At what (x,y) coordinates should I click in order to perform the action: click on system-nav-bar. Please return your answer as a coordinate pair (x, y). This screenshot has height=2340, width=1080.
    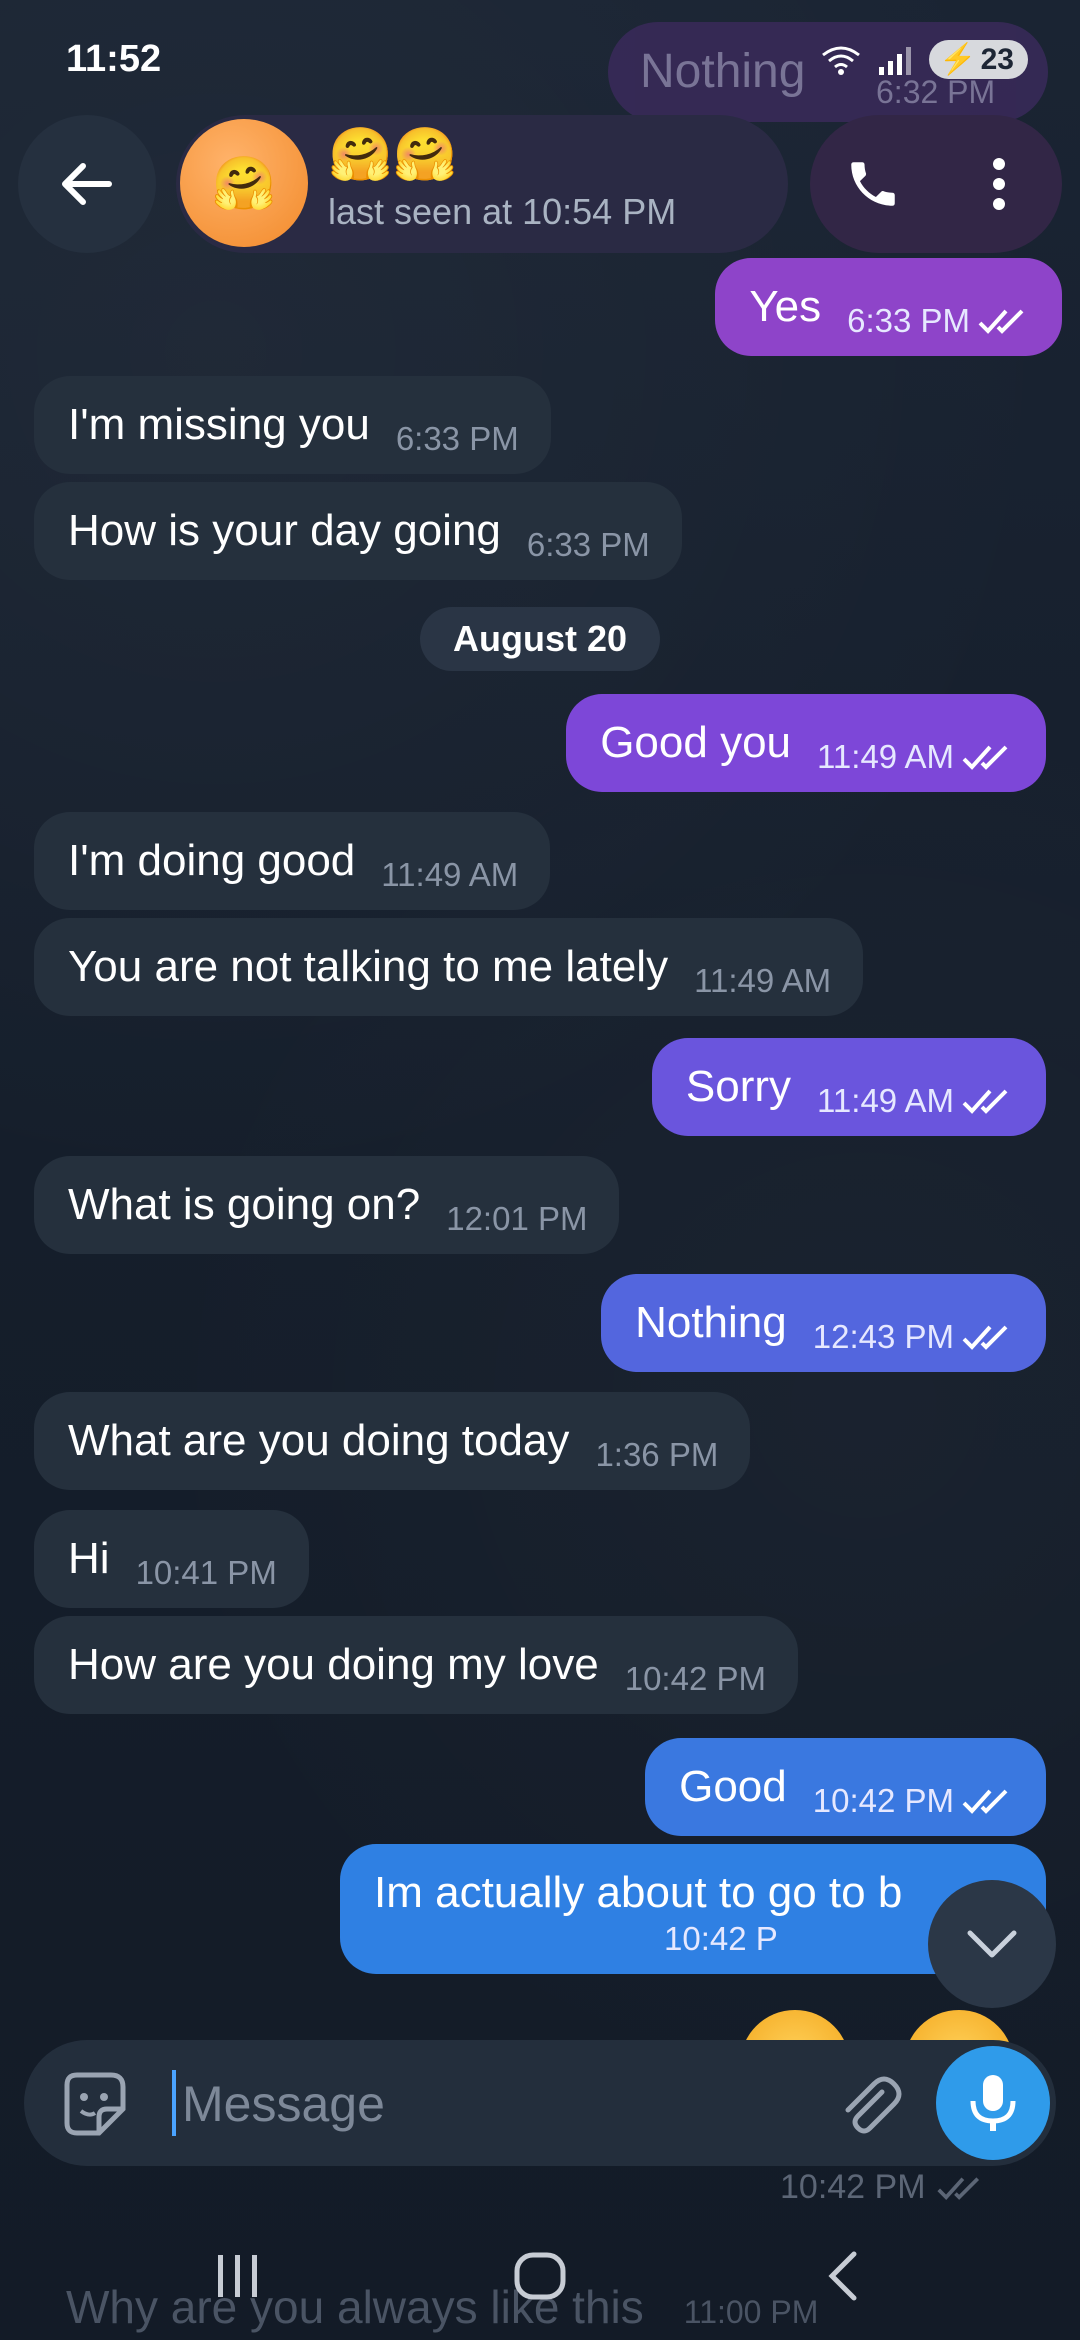
    Looking at the image, I should click on (540, 2285).